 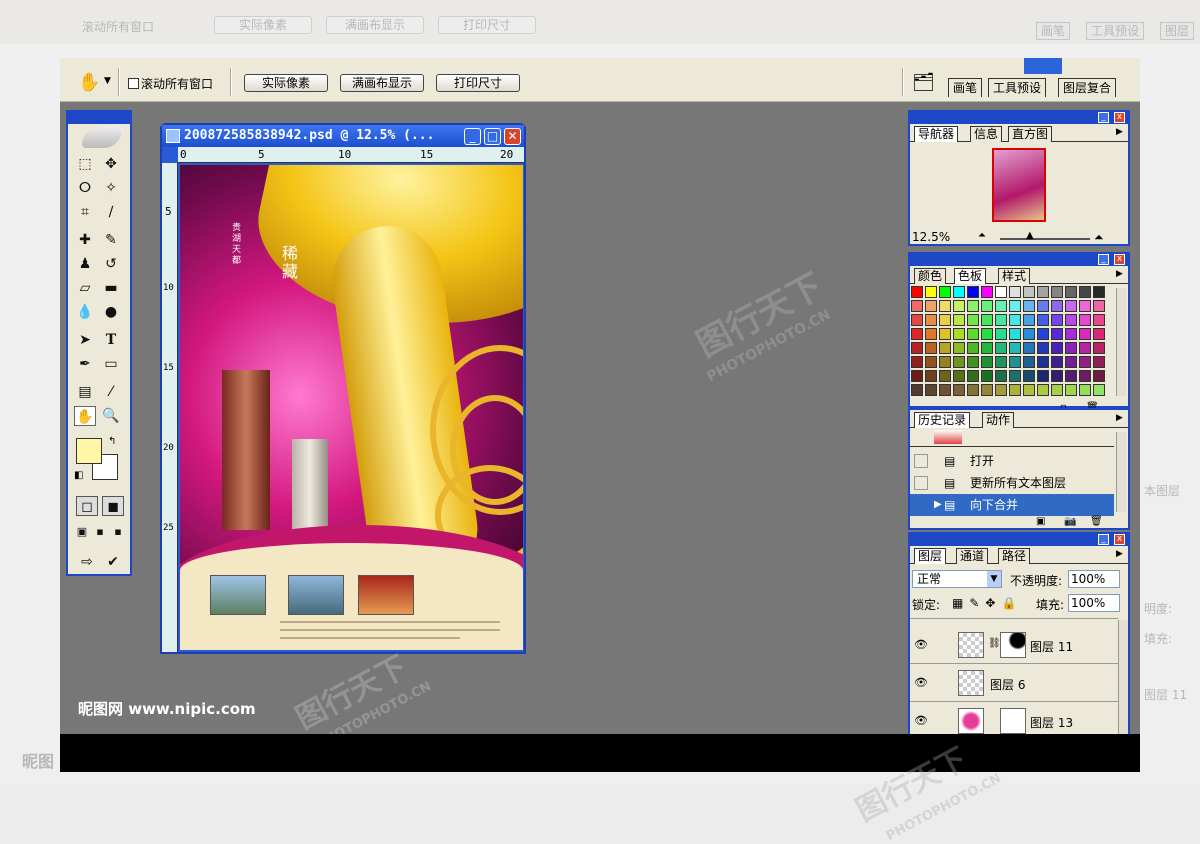 What do you see at coordinates (1011, 342) in the screenshot?
I see `swatch-grid` at bounding box center [1011, 342].